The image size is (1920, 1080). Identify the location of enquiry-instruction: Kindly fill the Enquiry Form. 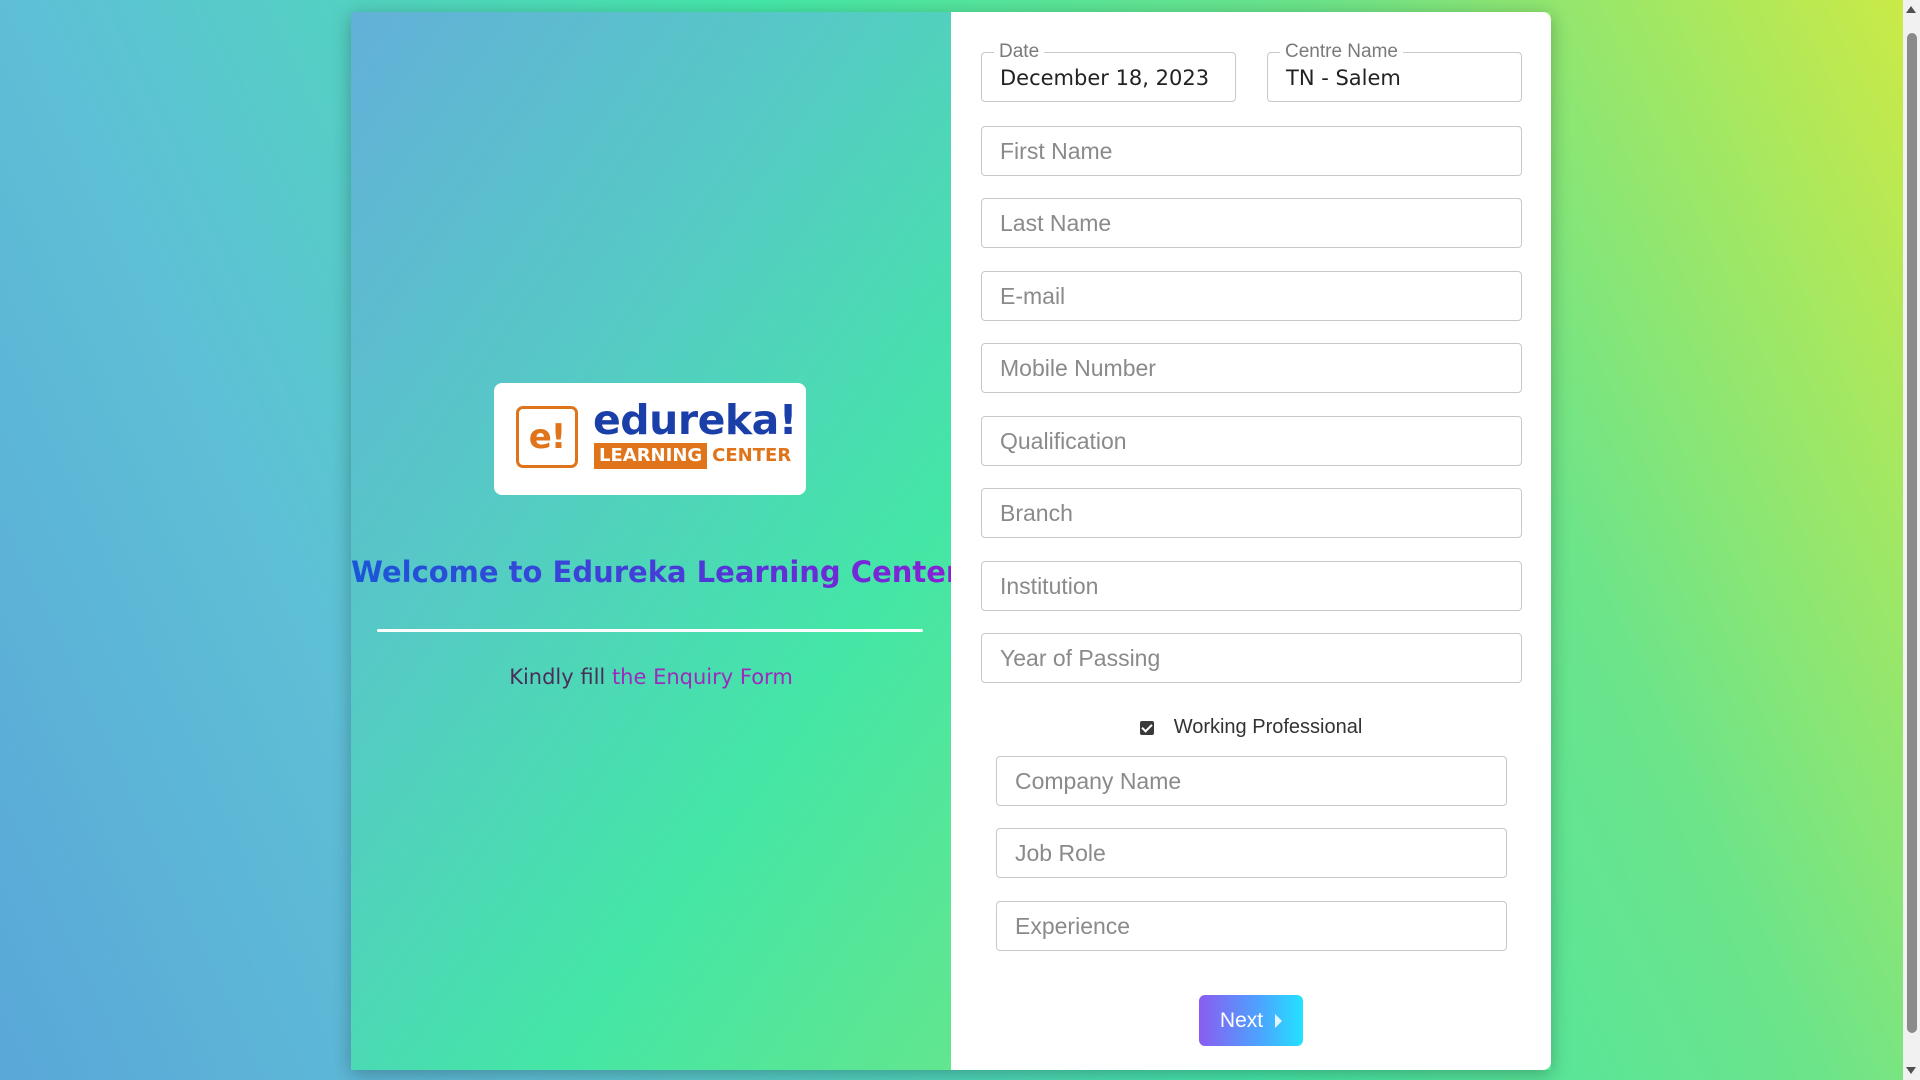
(651, 677).